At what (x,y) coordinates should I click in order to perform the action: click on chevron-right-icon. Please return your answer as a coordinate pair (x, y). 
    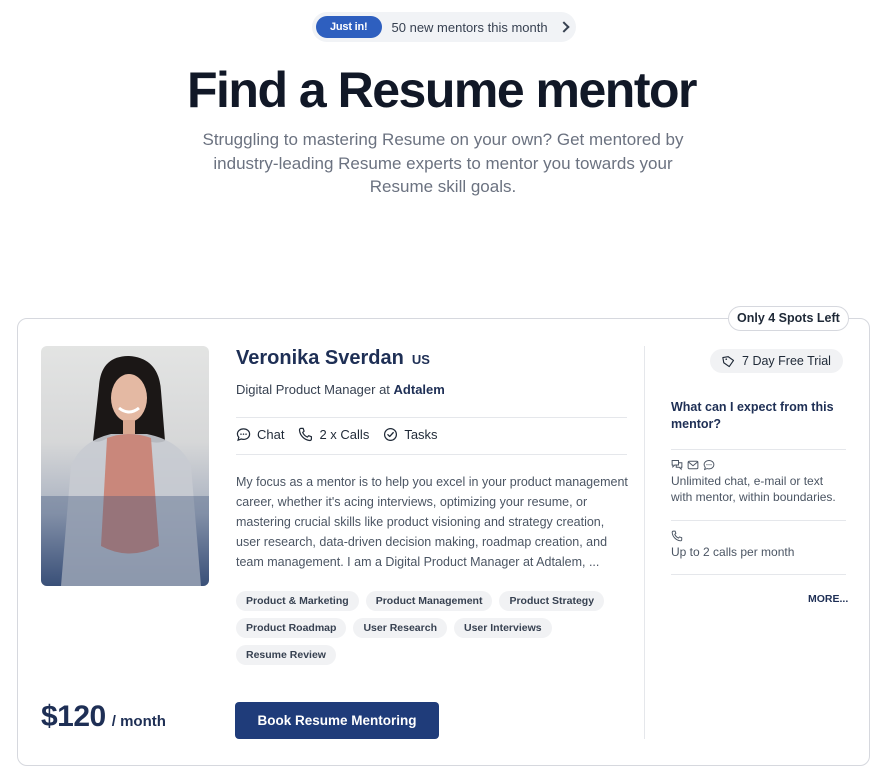
    Looking at the image, I should click on (563, 27).